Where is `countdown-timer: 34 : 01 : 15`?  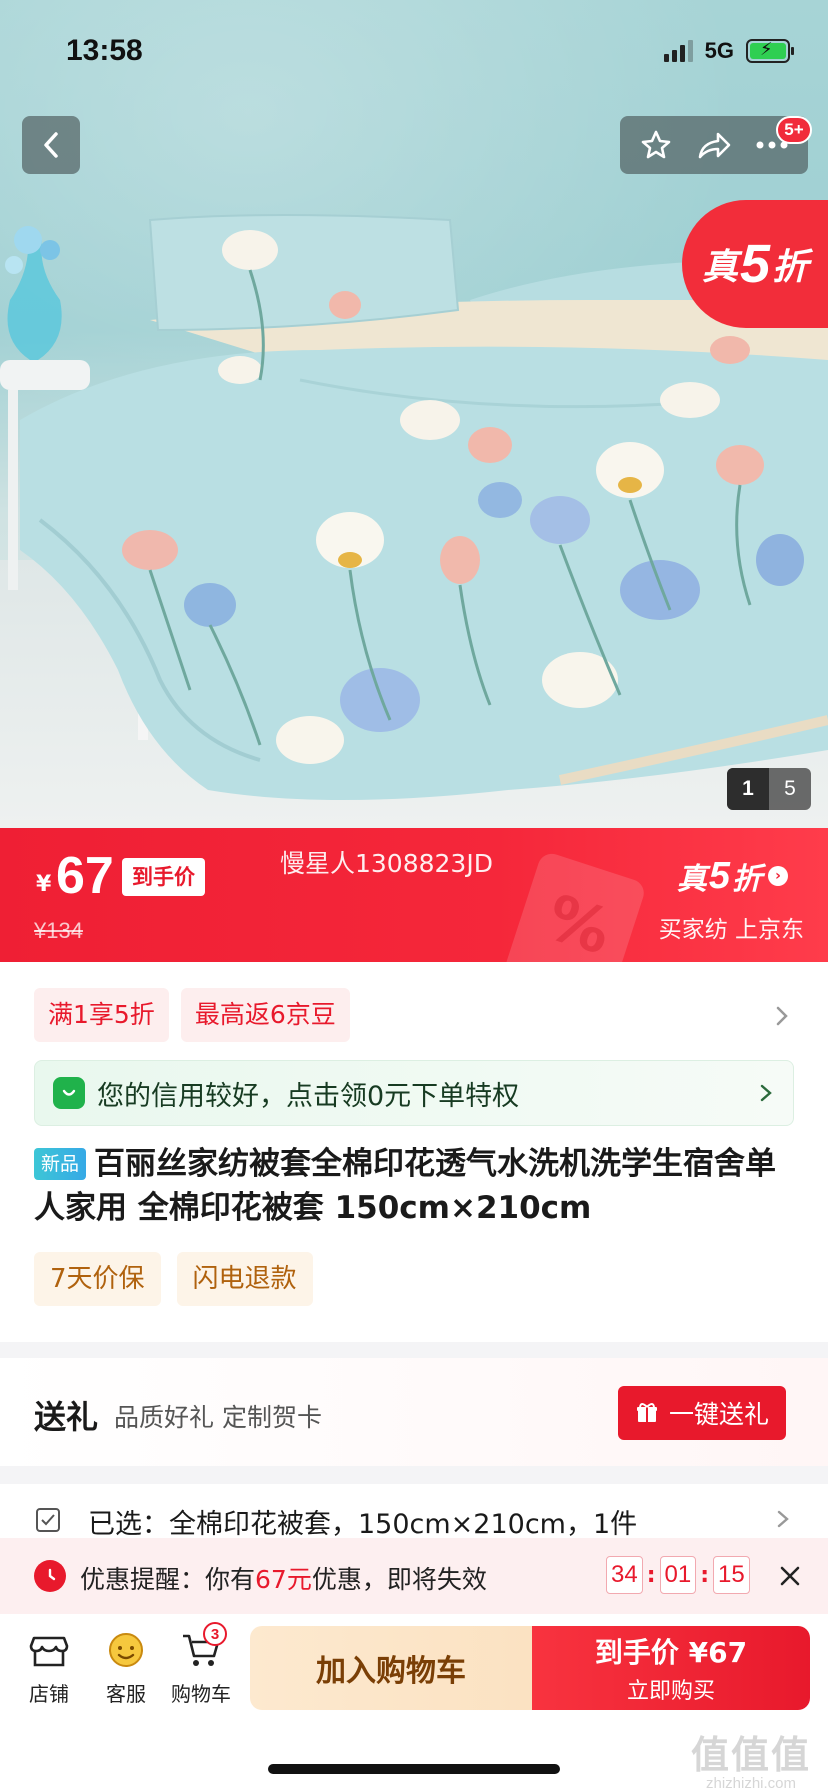 countdown-timer: 34 : 01 : 15 is located at coordinates (678, 1575).